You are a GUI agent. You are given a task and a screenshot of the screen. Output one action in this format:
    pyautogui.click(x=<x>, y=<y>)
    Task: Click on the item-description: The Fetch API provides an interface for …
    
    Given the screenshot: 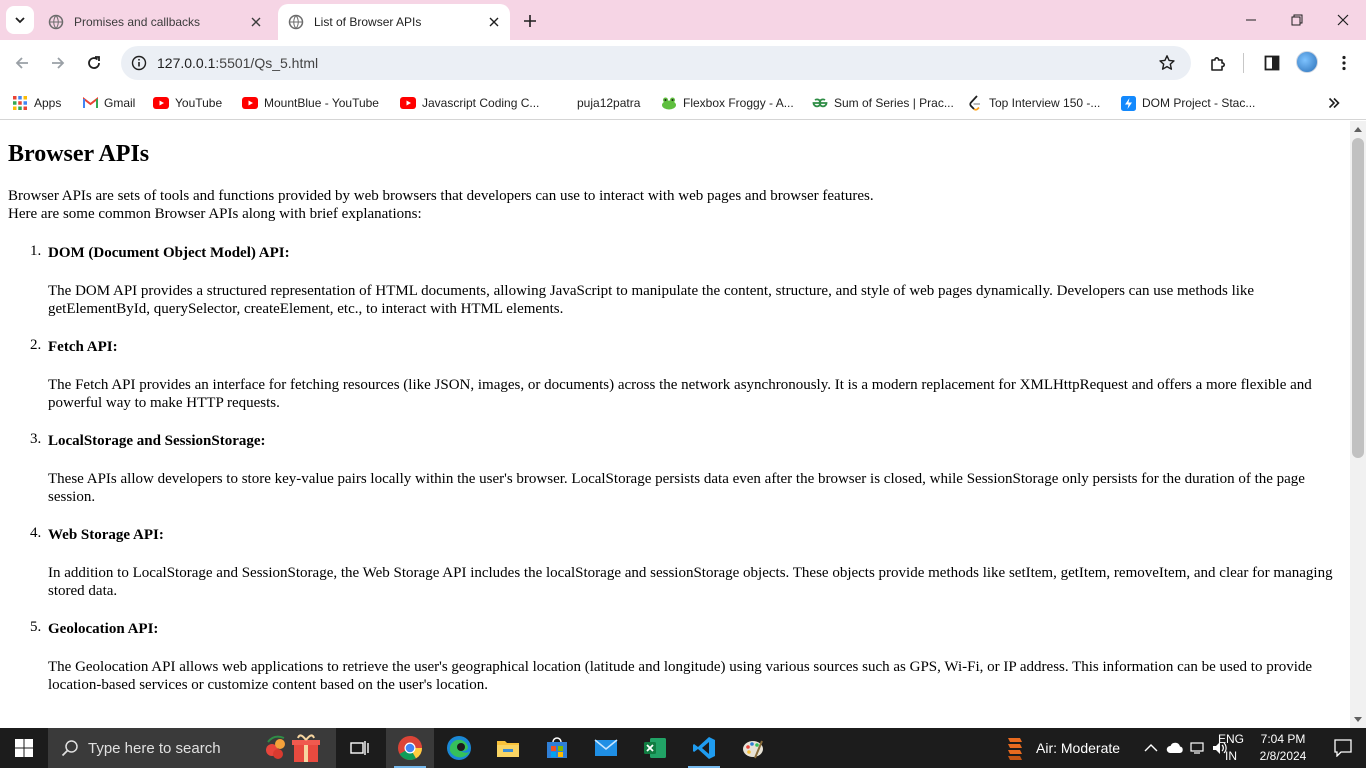 What is the action you would take?
    pyautogui.click(x=680, y=394)
    